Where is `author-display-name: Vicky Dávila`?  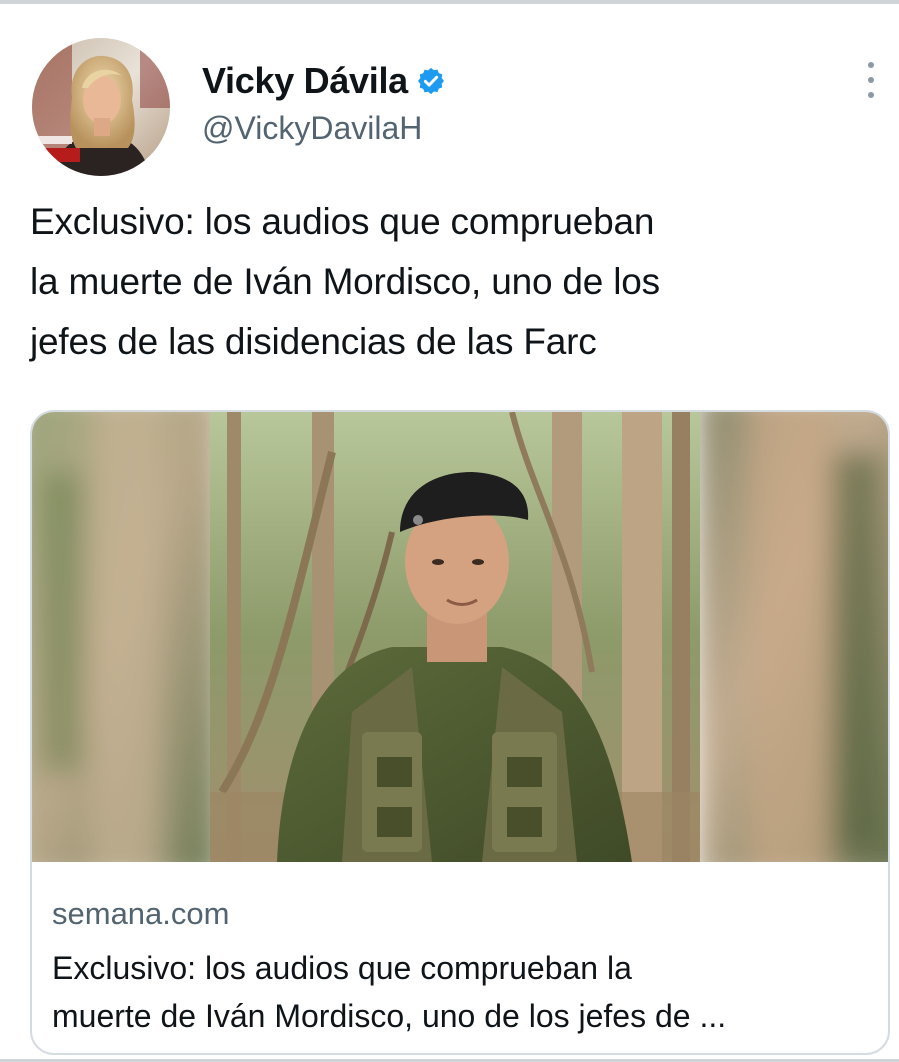
author-display-name: Vicky Dávila is located at coordinates (305, 81).